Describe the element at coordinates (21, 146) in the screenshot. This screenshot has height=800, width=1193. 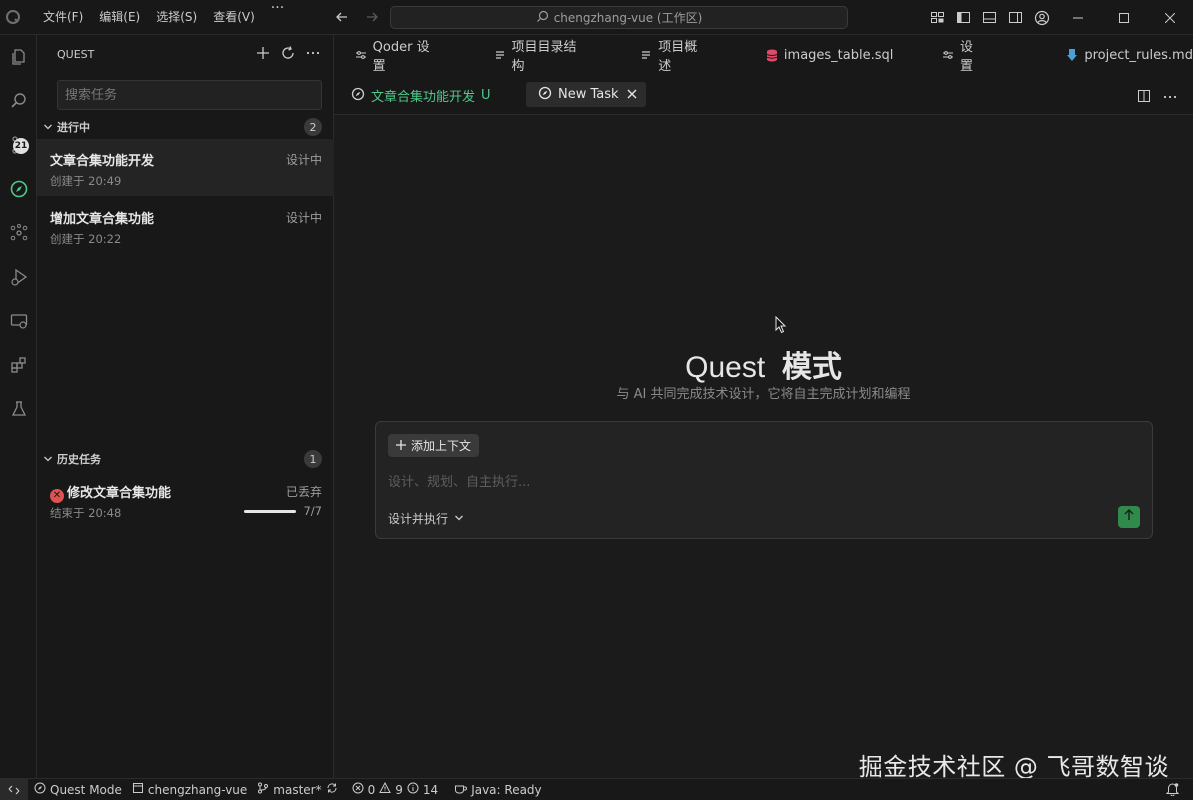
I see `source-control-badge: 21` at that location.